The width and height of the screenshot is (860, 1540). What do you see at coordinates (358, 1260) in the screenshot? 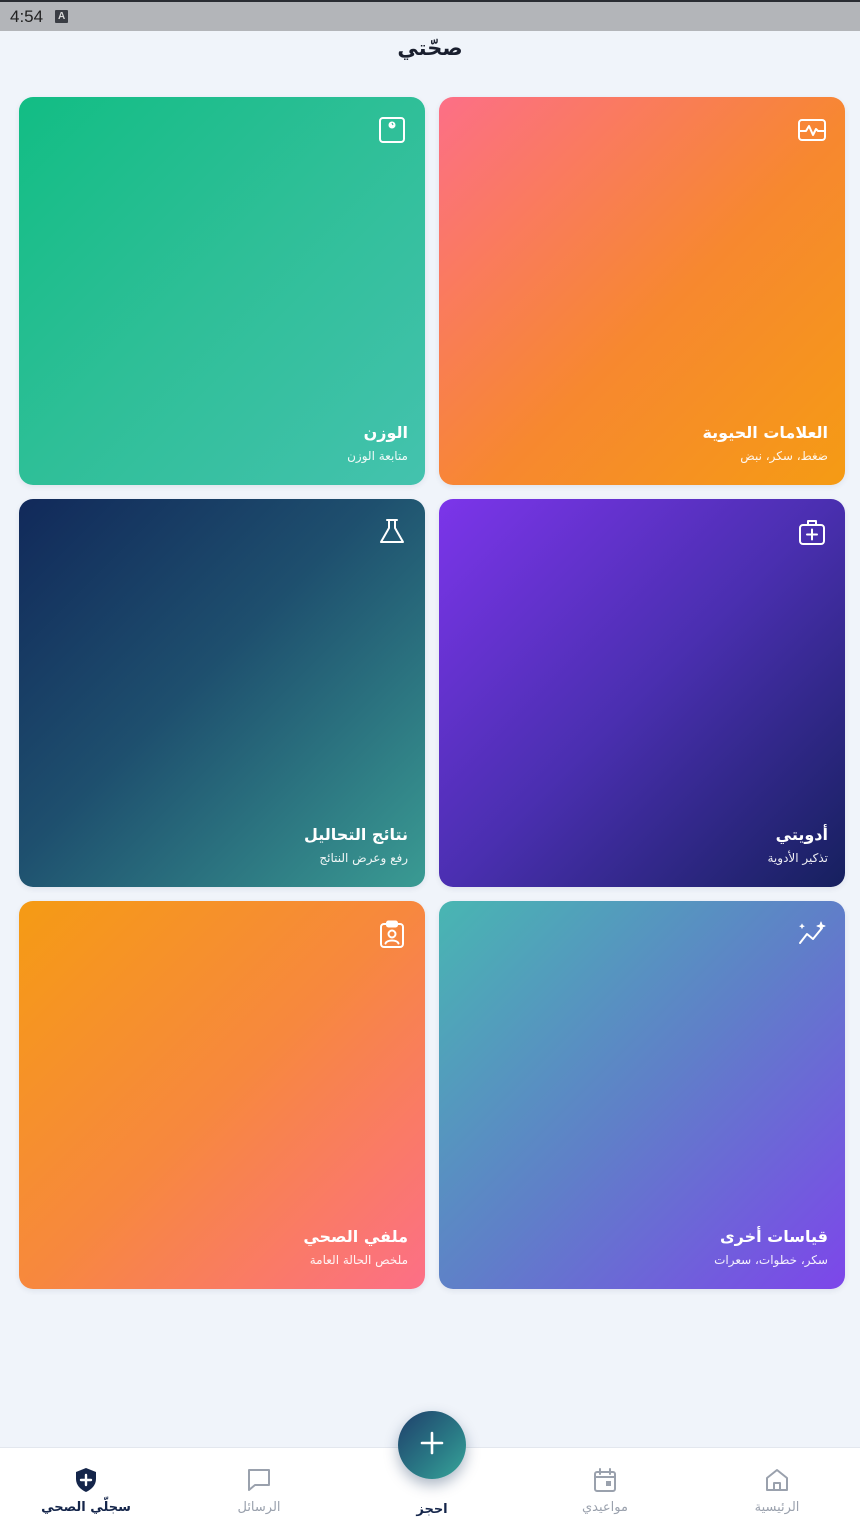
I see `card-subtitle: ملخص الحالة العامة` at bounding box center [358, 1260].